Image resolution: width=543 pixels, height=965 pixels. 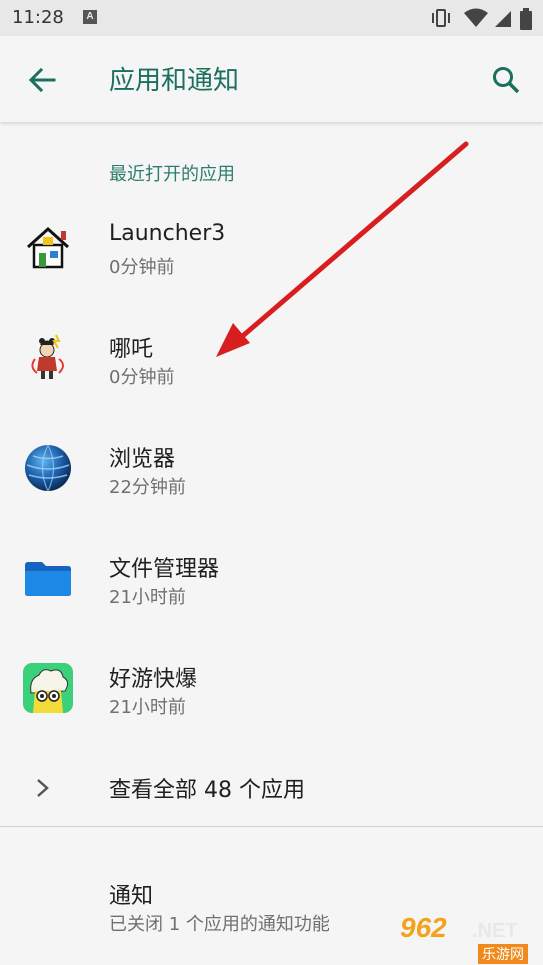 I want to click on globe-icon, so click(x=48, y=468).